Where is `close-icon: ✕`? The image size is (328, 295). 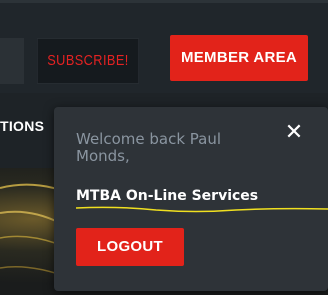
close-icon: ✕ is located at coordinates (294, 133).